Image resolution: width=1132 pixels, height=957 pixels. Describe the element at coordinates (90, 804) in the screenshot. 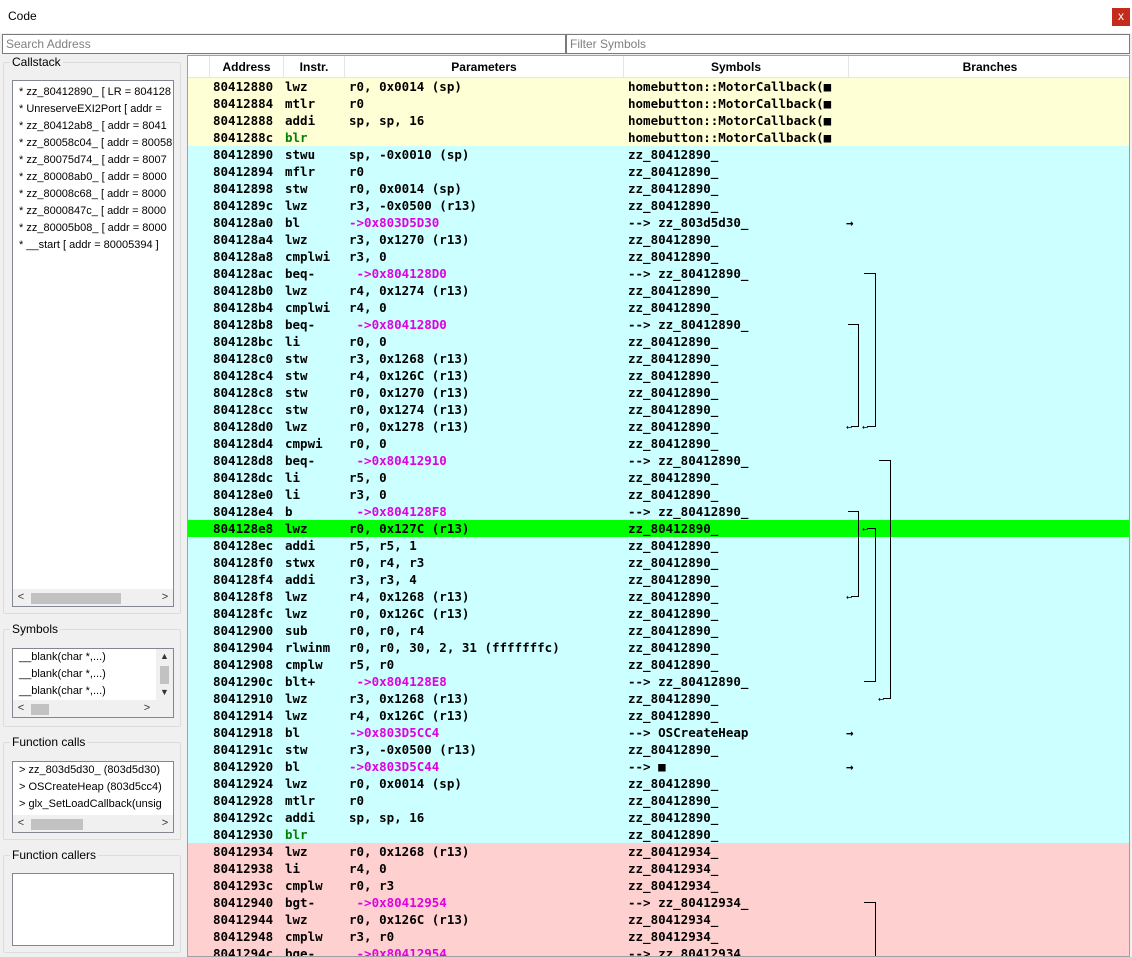

I see `function-call-item: > glx_SetLoadCallback(unsig` at that location.